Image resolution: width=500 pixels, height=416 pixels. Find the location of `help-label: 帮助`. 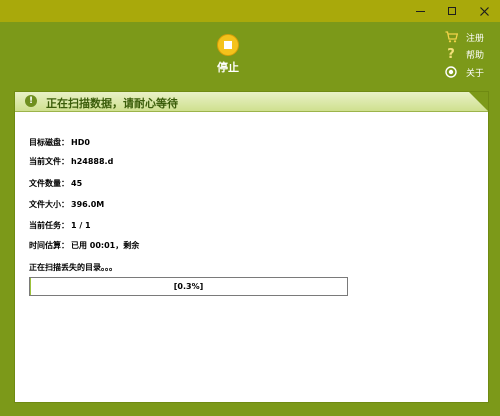

help-label: 帮助 is located at coordinates (475, 55).